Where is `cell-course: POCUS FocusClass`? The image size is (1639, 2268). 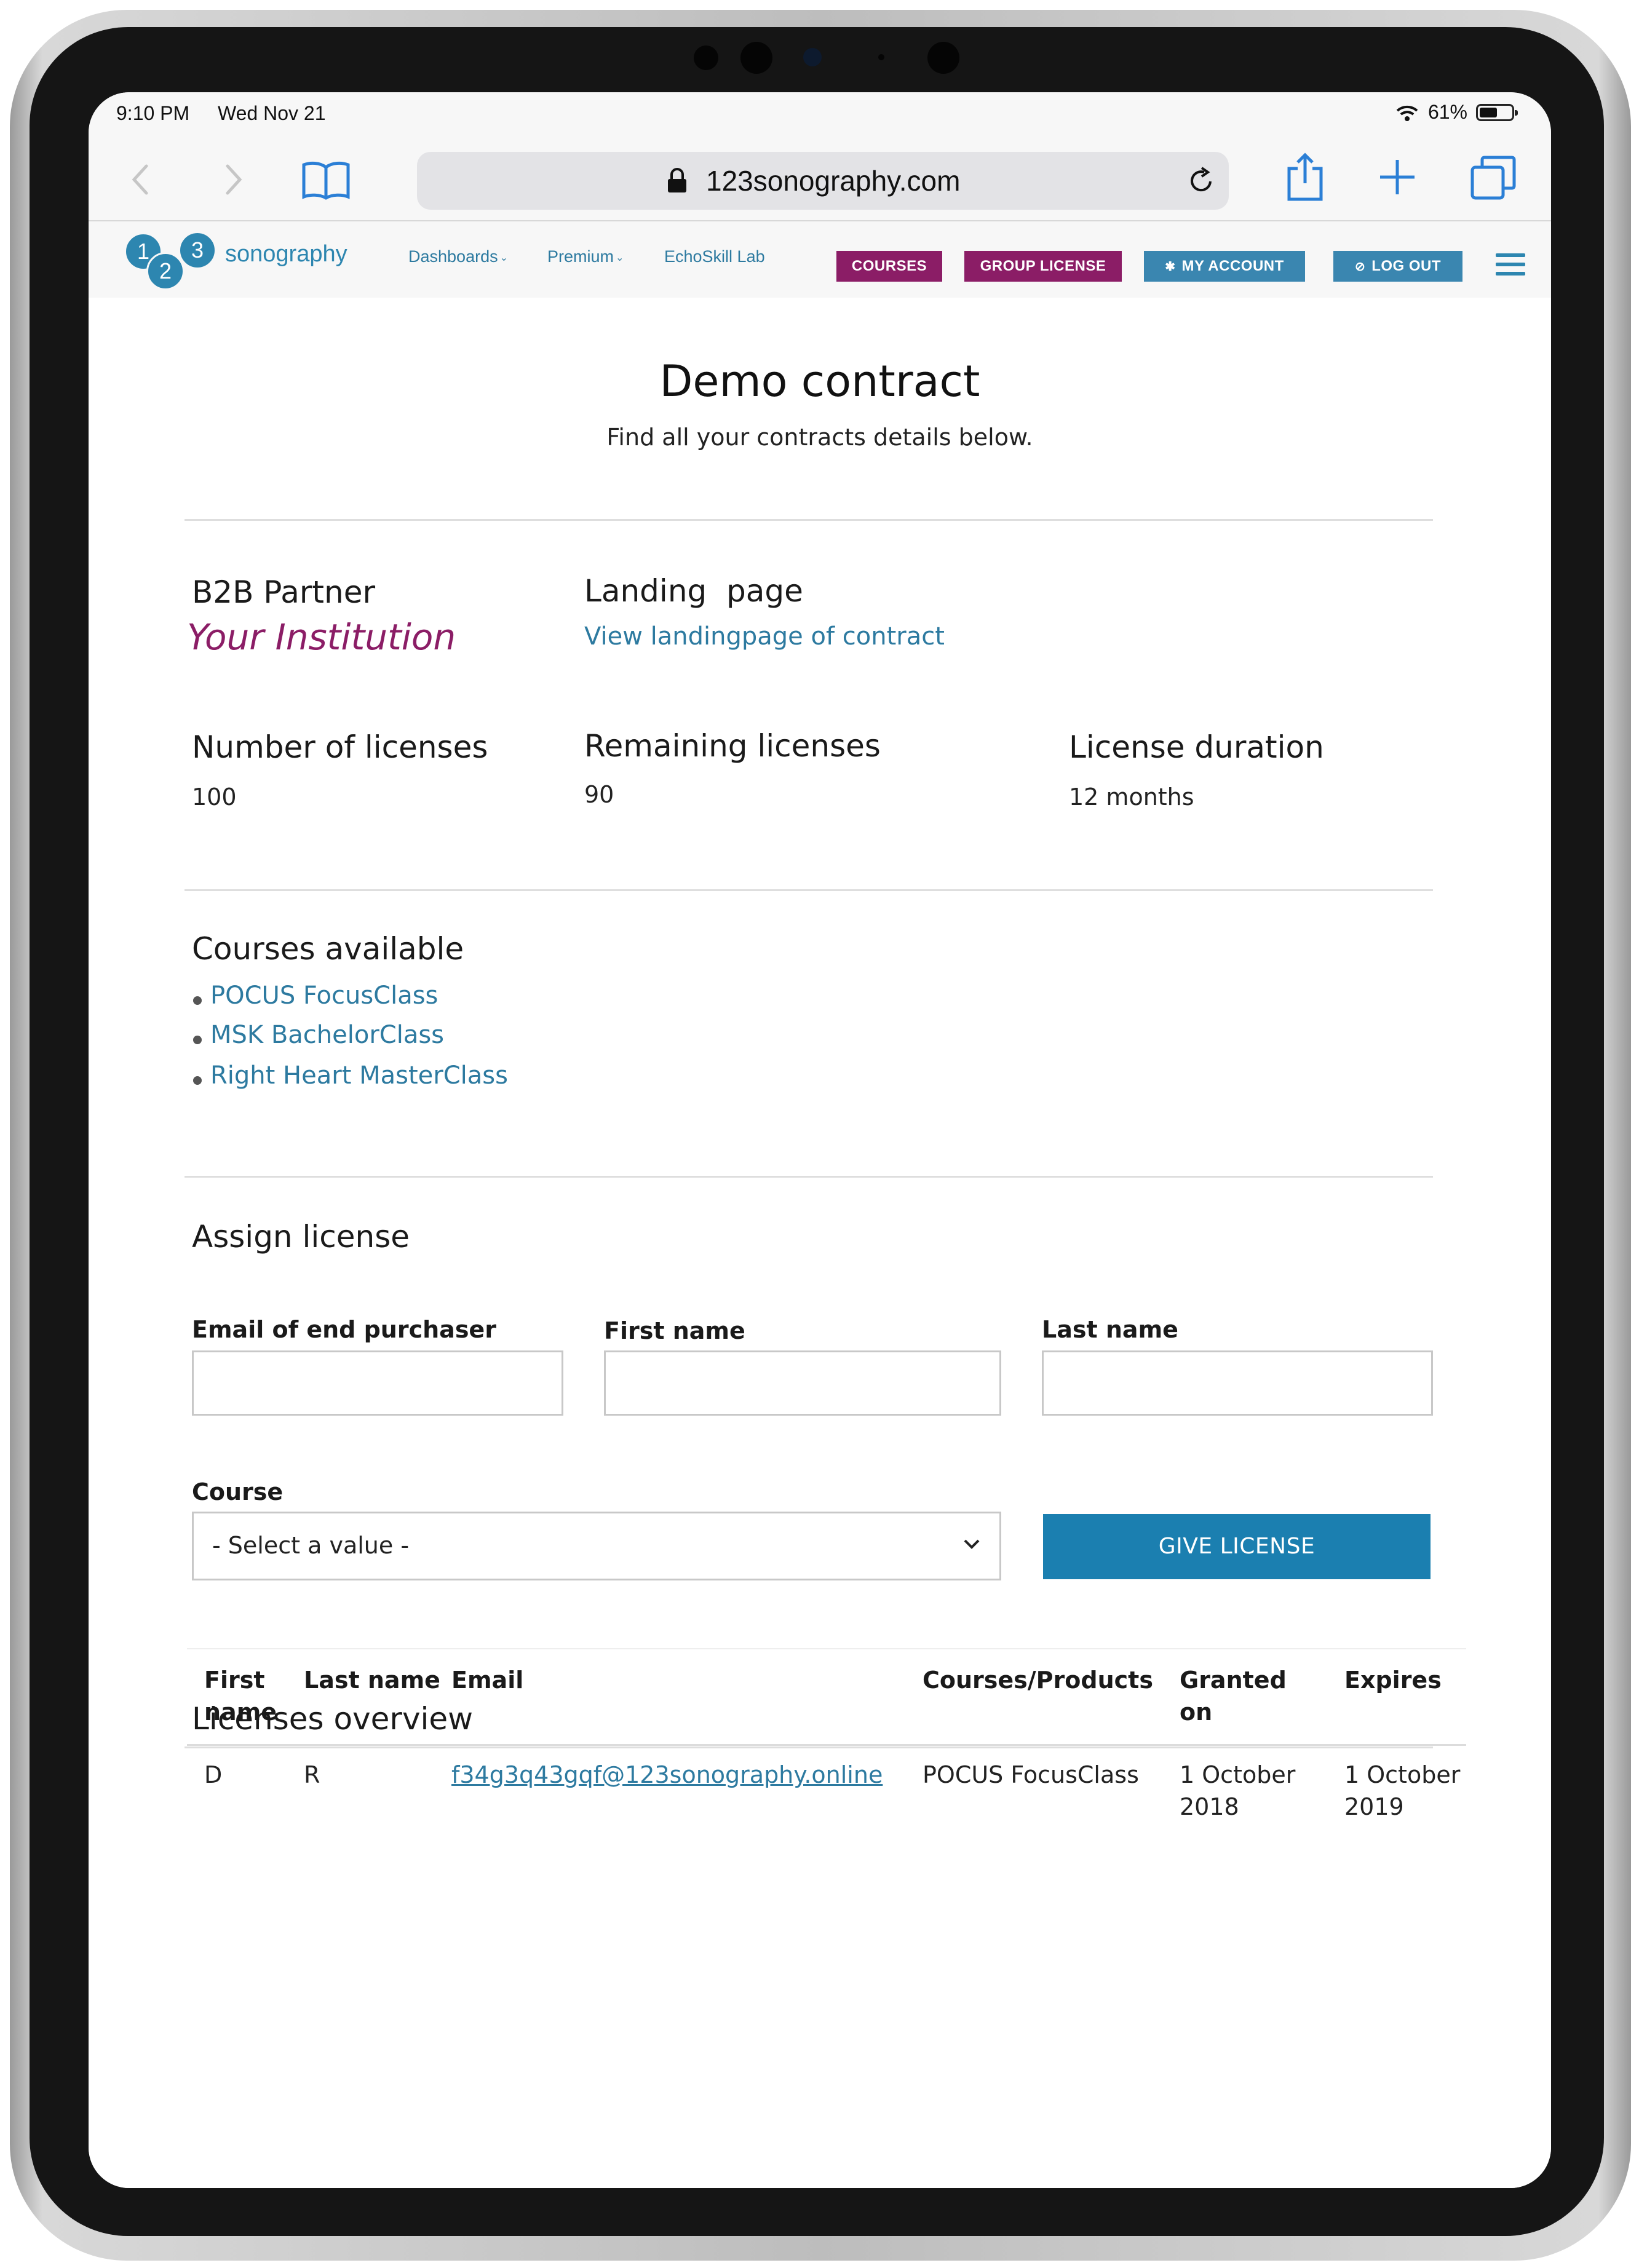
cell-course: POCUS FocusClass is located at coordinates (1031, 1774).